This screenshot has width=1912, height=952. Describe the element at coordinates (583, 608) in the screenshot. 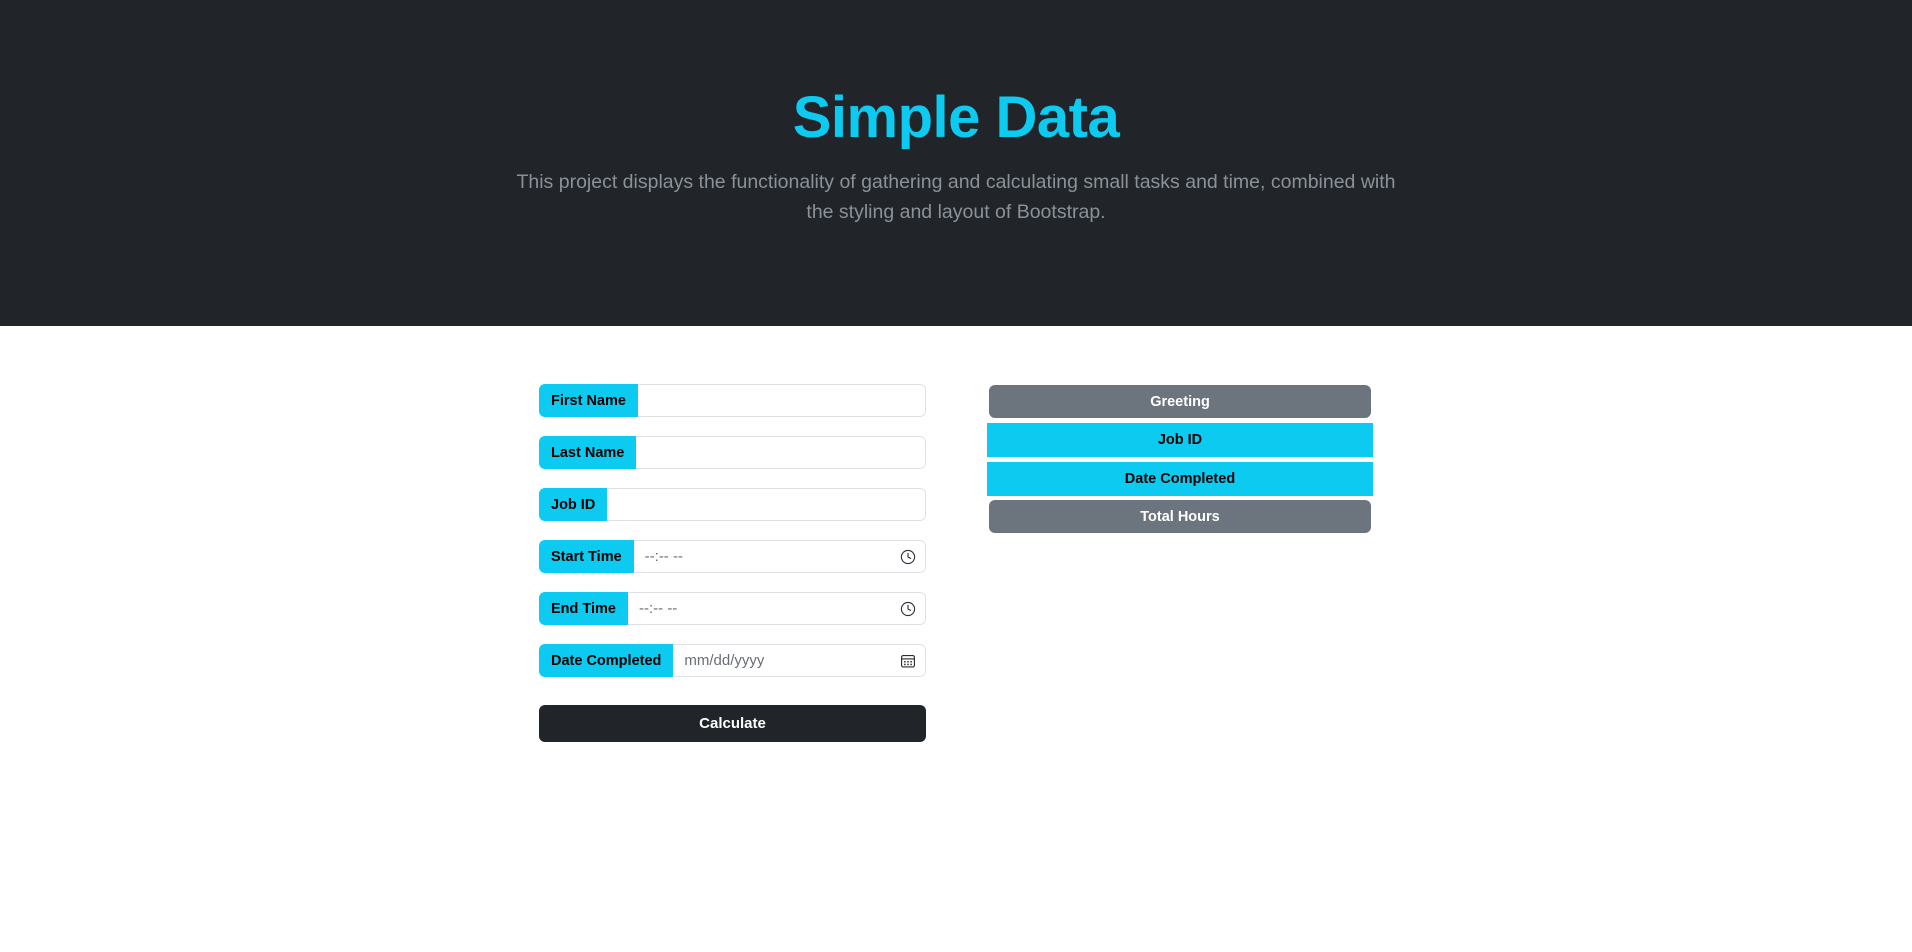

I see `label-end-time: End Time` at that location.